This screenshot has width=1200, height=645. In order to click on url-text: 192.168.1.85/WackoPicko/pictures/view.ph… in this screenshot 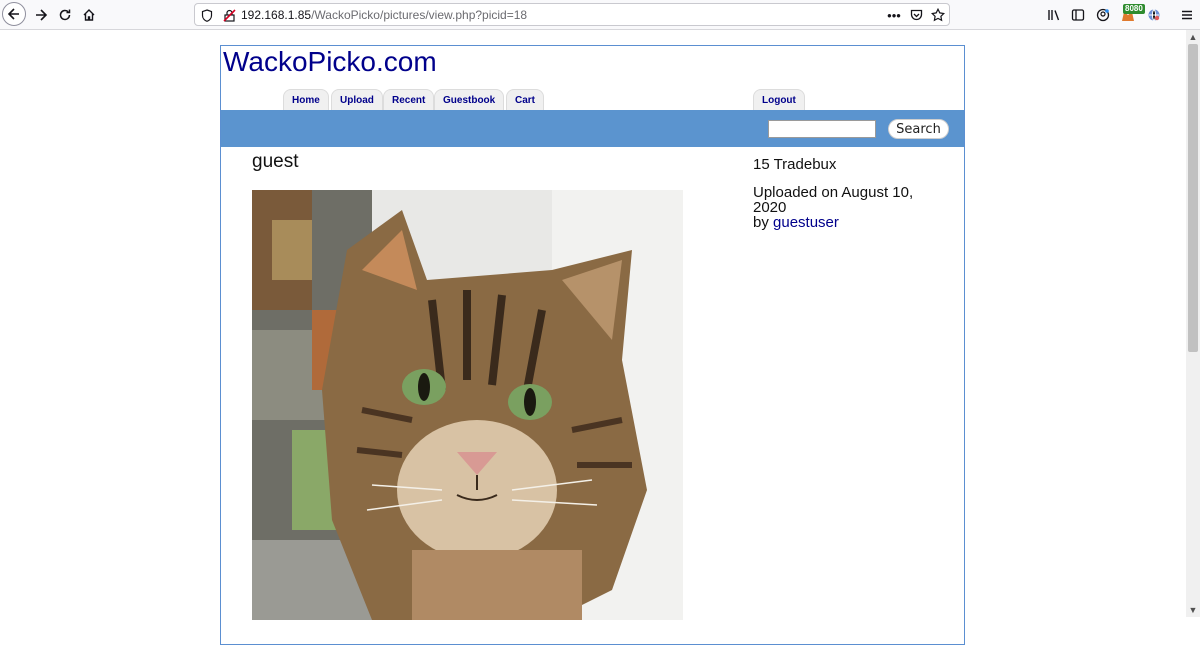, I will do `click(384, 15)`.